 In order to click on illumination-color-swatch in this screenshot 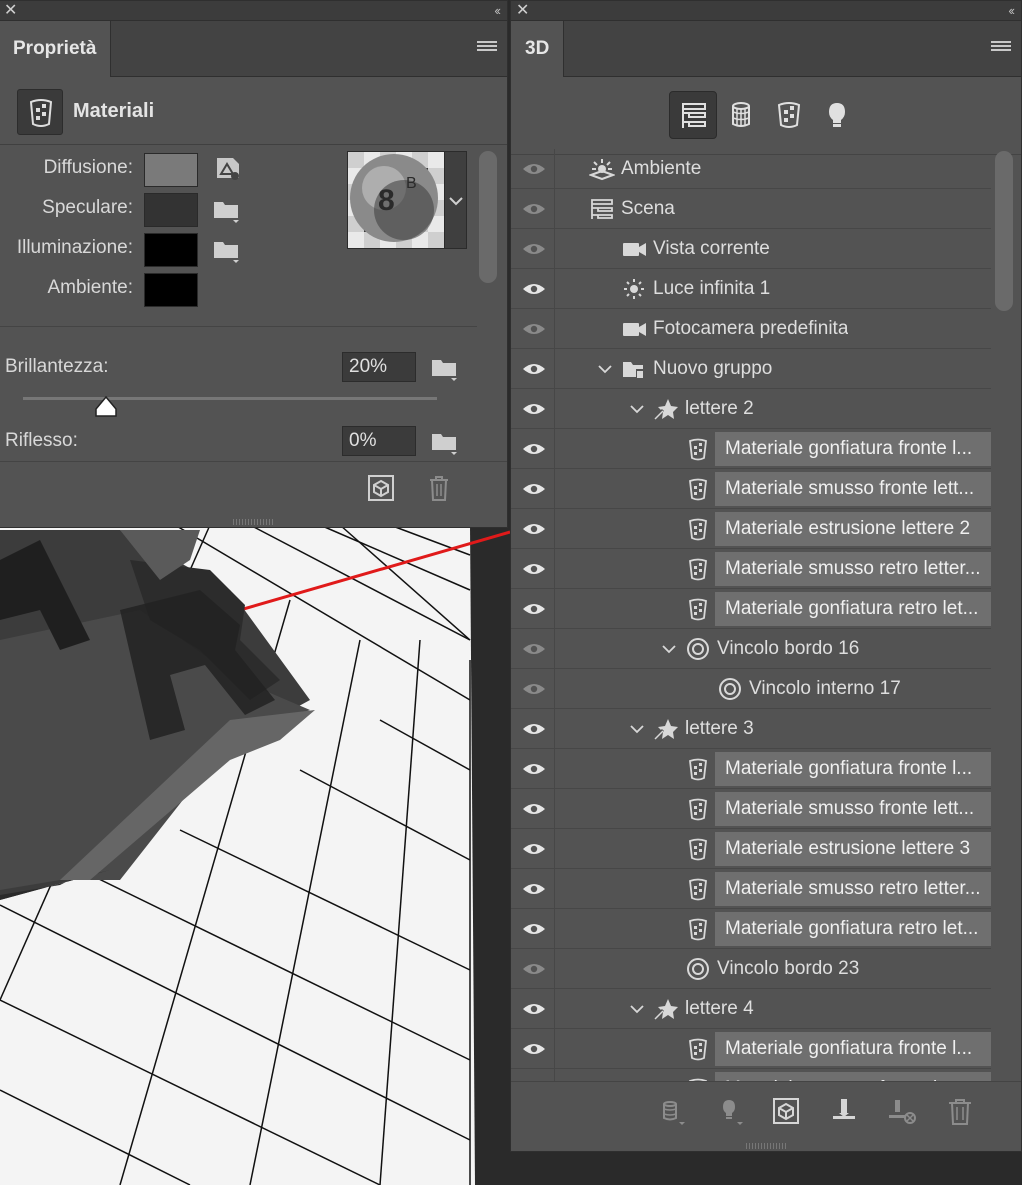, I will do `click(171, 250)`.